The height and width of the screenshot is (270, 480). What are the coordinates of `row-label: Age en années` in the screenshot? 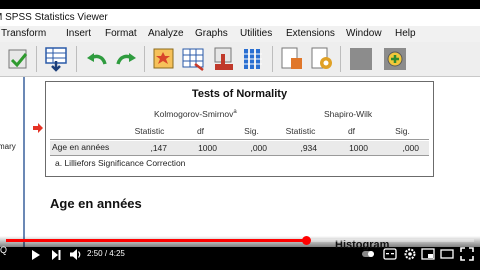 It's located at (81, 147).